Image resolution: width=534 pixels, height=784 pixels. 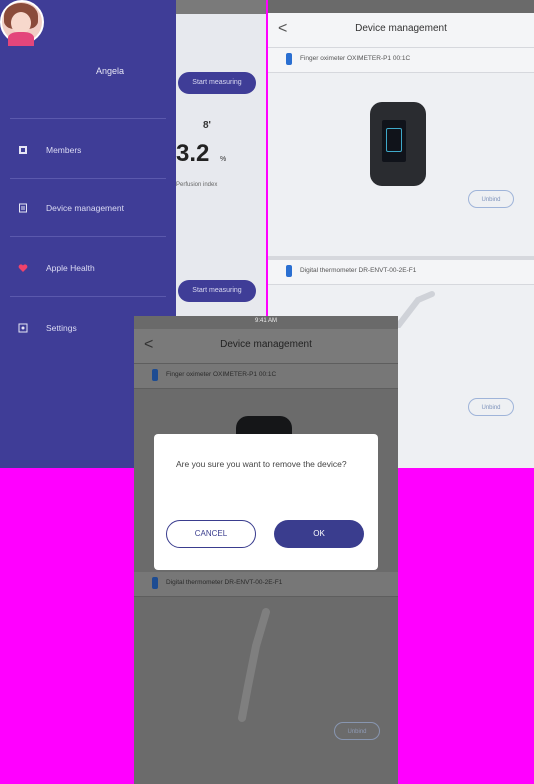 What do you see at coordinates (223, 159) in the screenshot?
I see `reading-unit: %` at bounding box center [223, 159].